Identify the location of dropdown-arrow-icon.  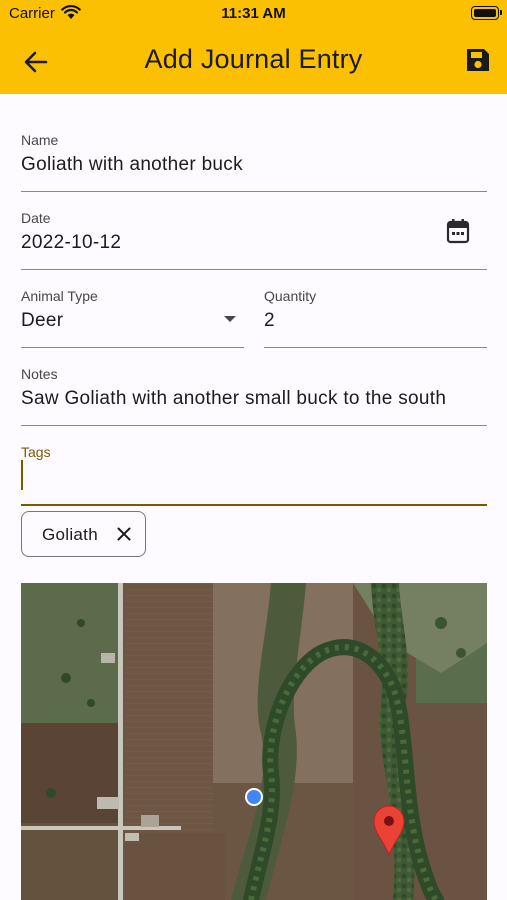
(230, 319).